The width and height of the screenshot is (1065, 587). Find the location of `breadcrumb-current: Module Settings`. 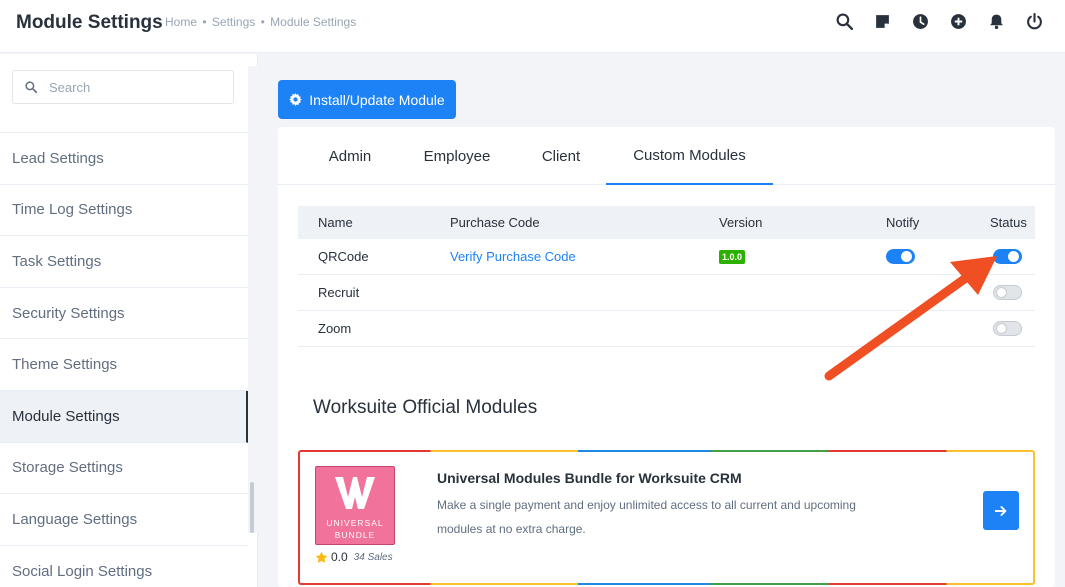

breadcrumb-current: Module Settings is located at coordinates (313, 22).